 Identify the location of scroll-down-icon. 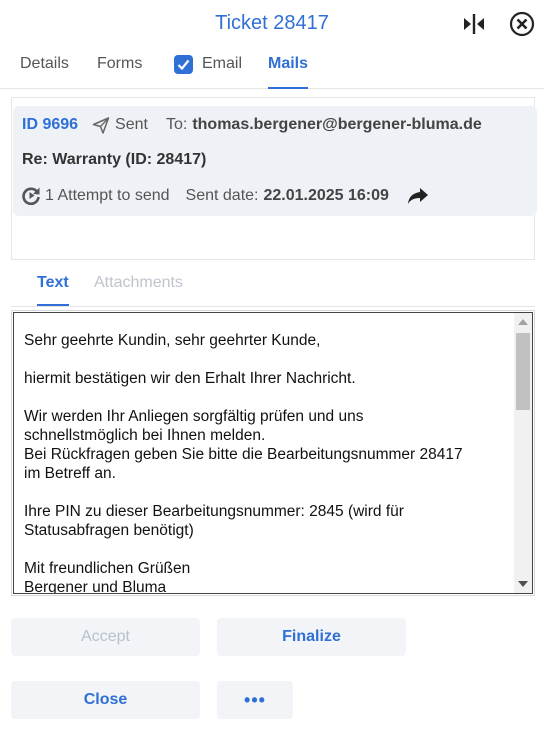
(523, 584).